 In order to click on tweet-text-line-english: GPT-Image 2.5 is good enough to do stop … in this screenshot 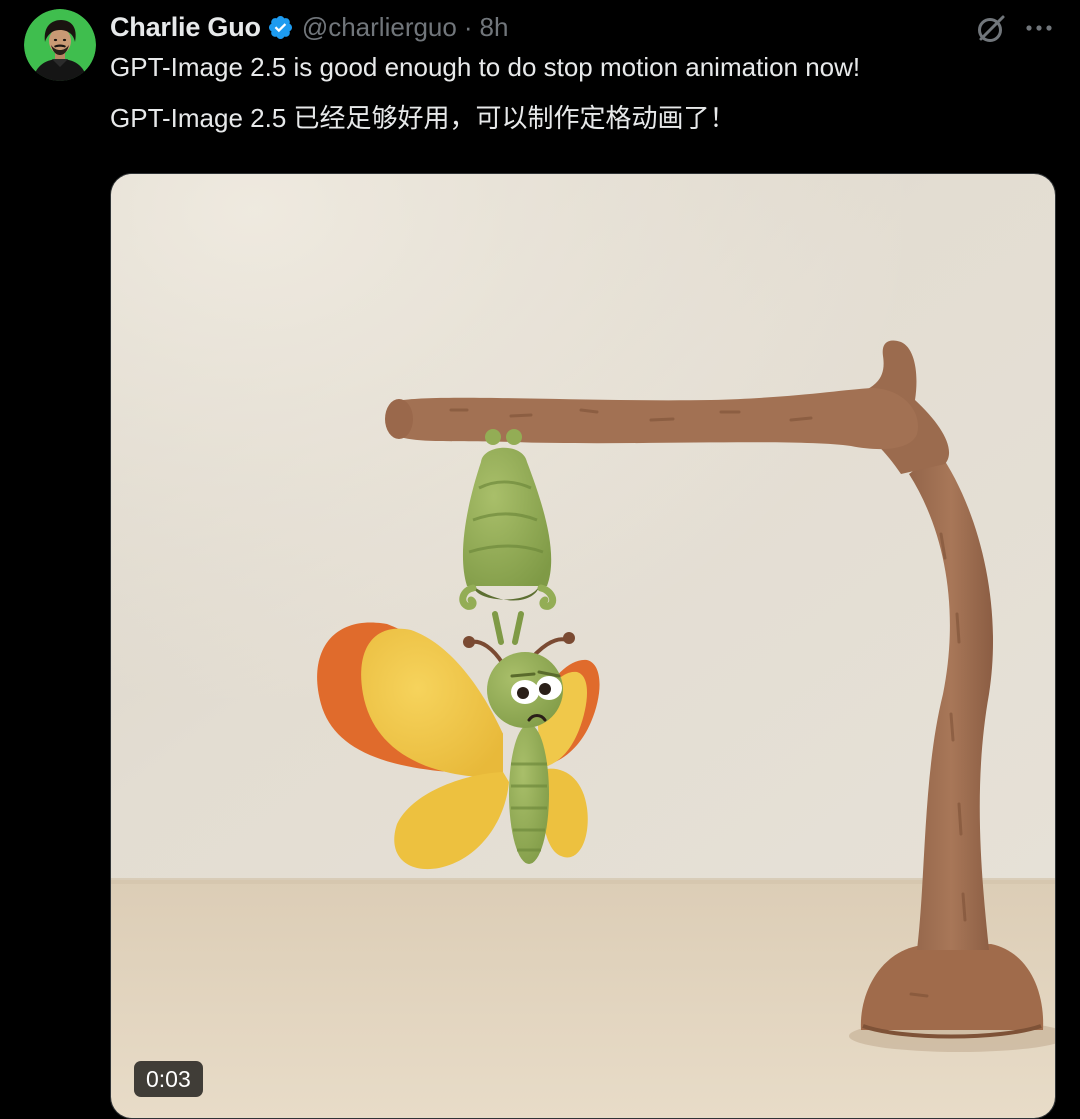, I will do `click(485, 67)`.